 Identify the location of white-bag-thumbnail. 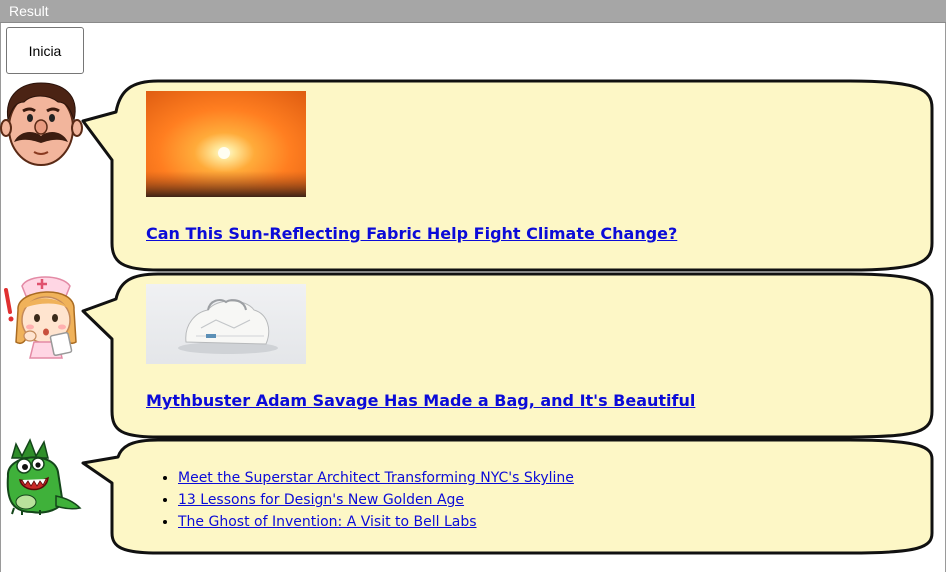
(226, 324).